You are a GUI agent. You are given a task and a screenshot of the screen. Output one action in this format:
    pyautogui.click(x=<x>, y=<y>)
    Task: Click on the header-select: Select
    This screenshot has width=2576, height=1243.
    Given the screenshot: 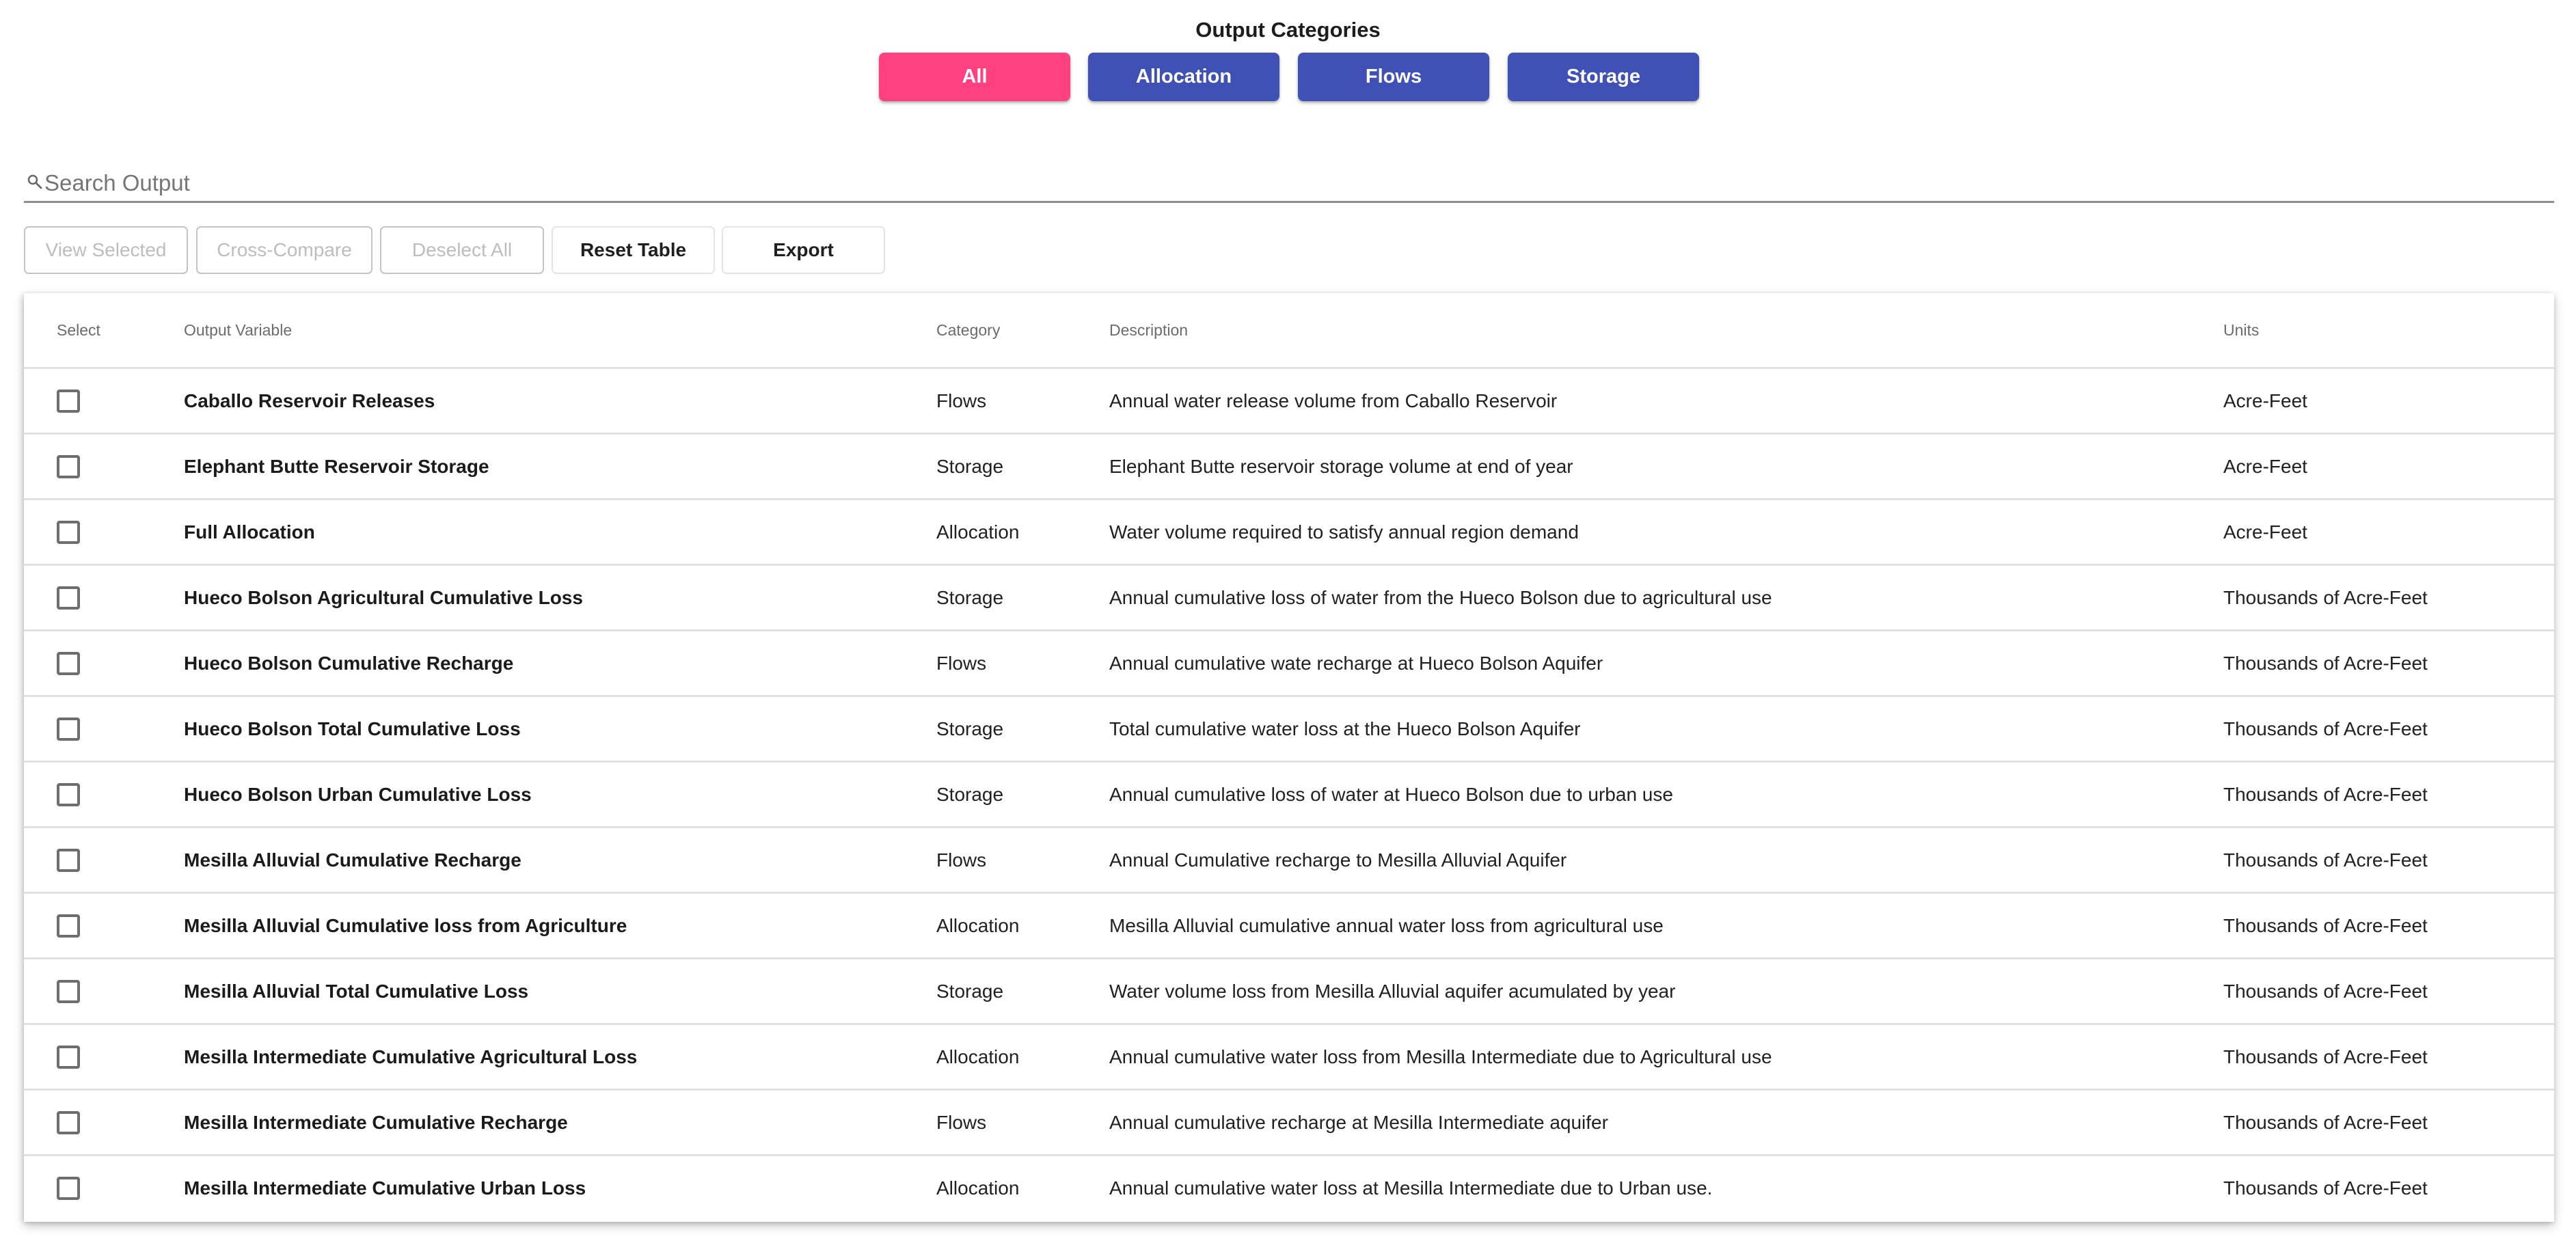 What is the action you would take?
    pyautogui.click(x=104, y=331)
    